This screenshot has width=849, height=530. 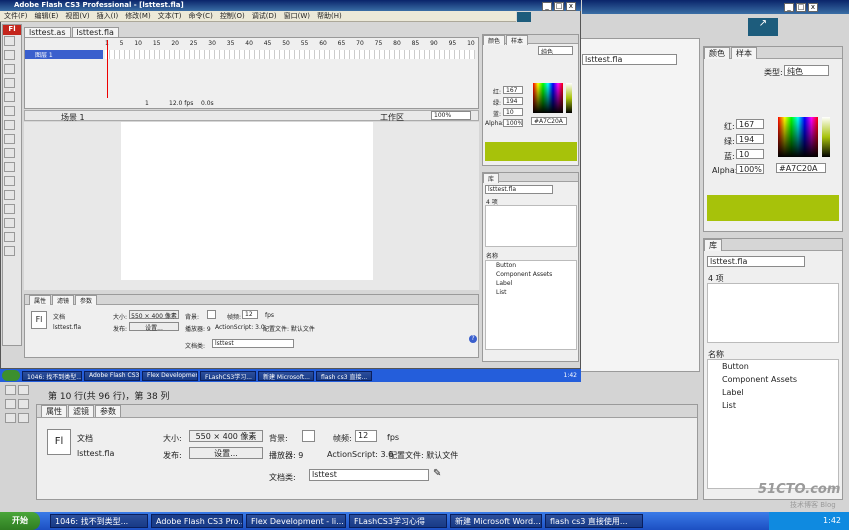 What do you see at coordinates (108, 16) in the screenshot?
I see `menu-insert: 插入(I)` at bounding box center [108, 16].